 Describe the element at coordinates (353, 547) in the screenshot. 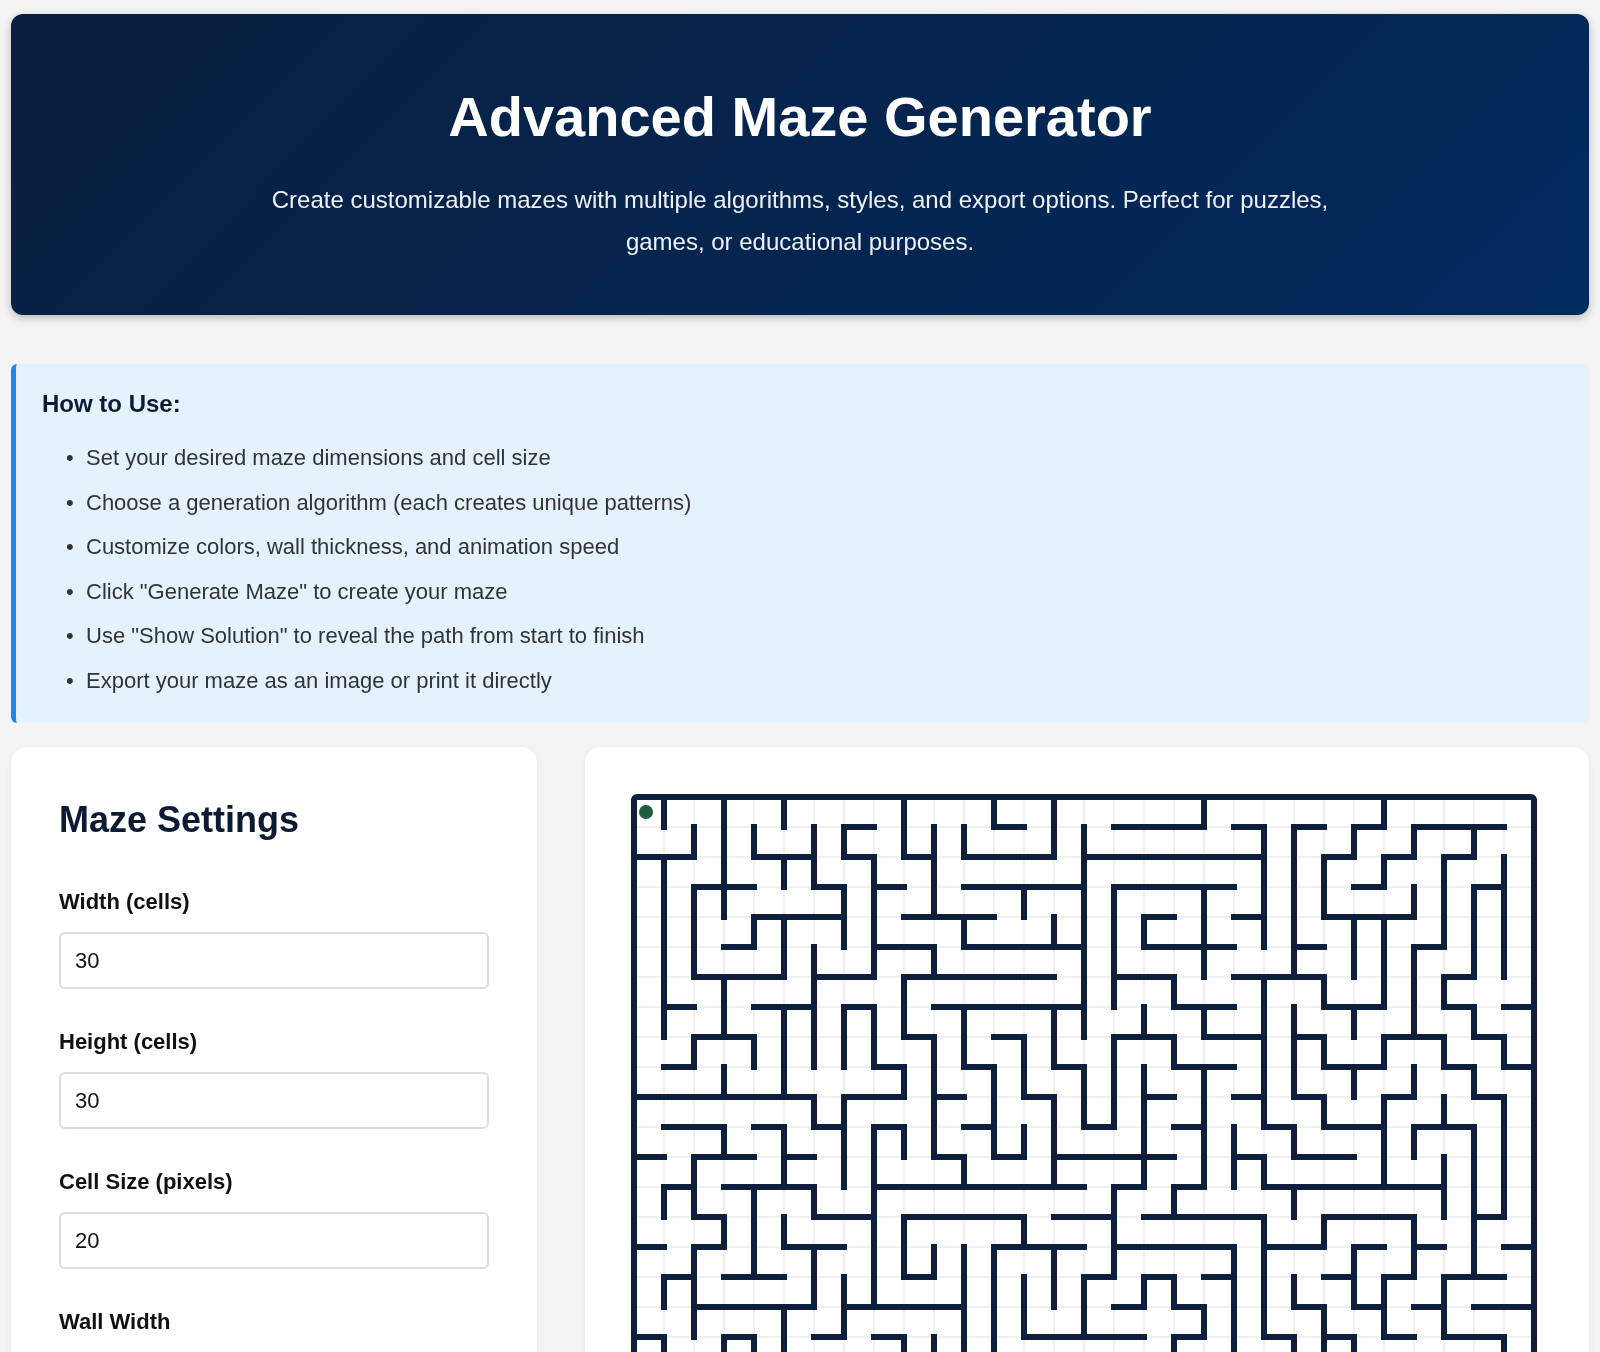

I see `instruction-item: Customize colors, wall thickness, and animation speed` at that location.